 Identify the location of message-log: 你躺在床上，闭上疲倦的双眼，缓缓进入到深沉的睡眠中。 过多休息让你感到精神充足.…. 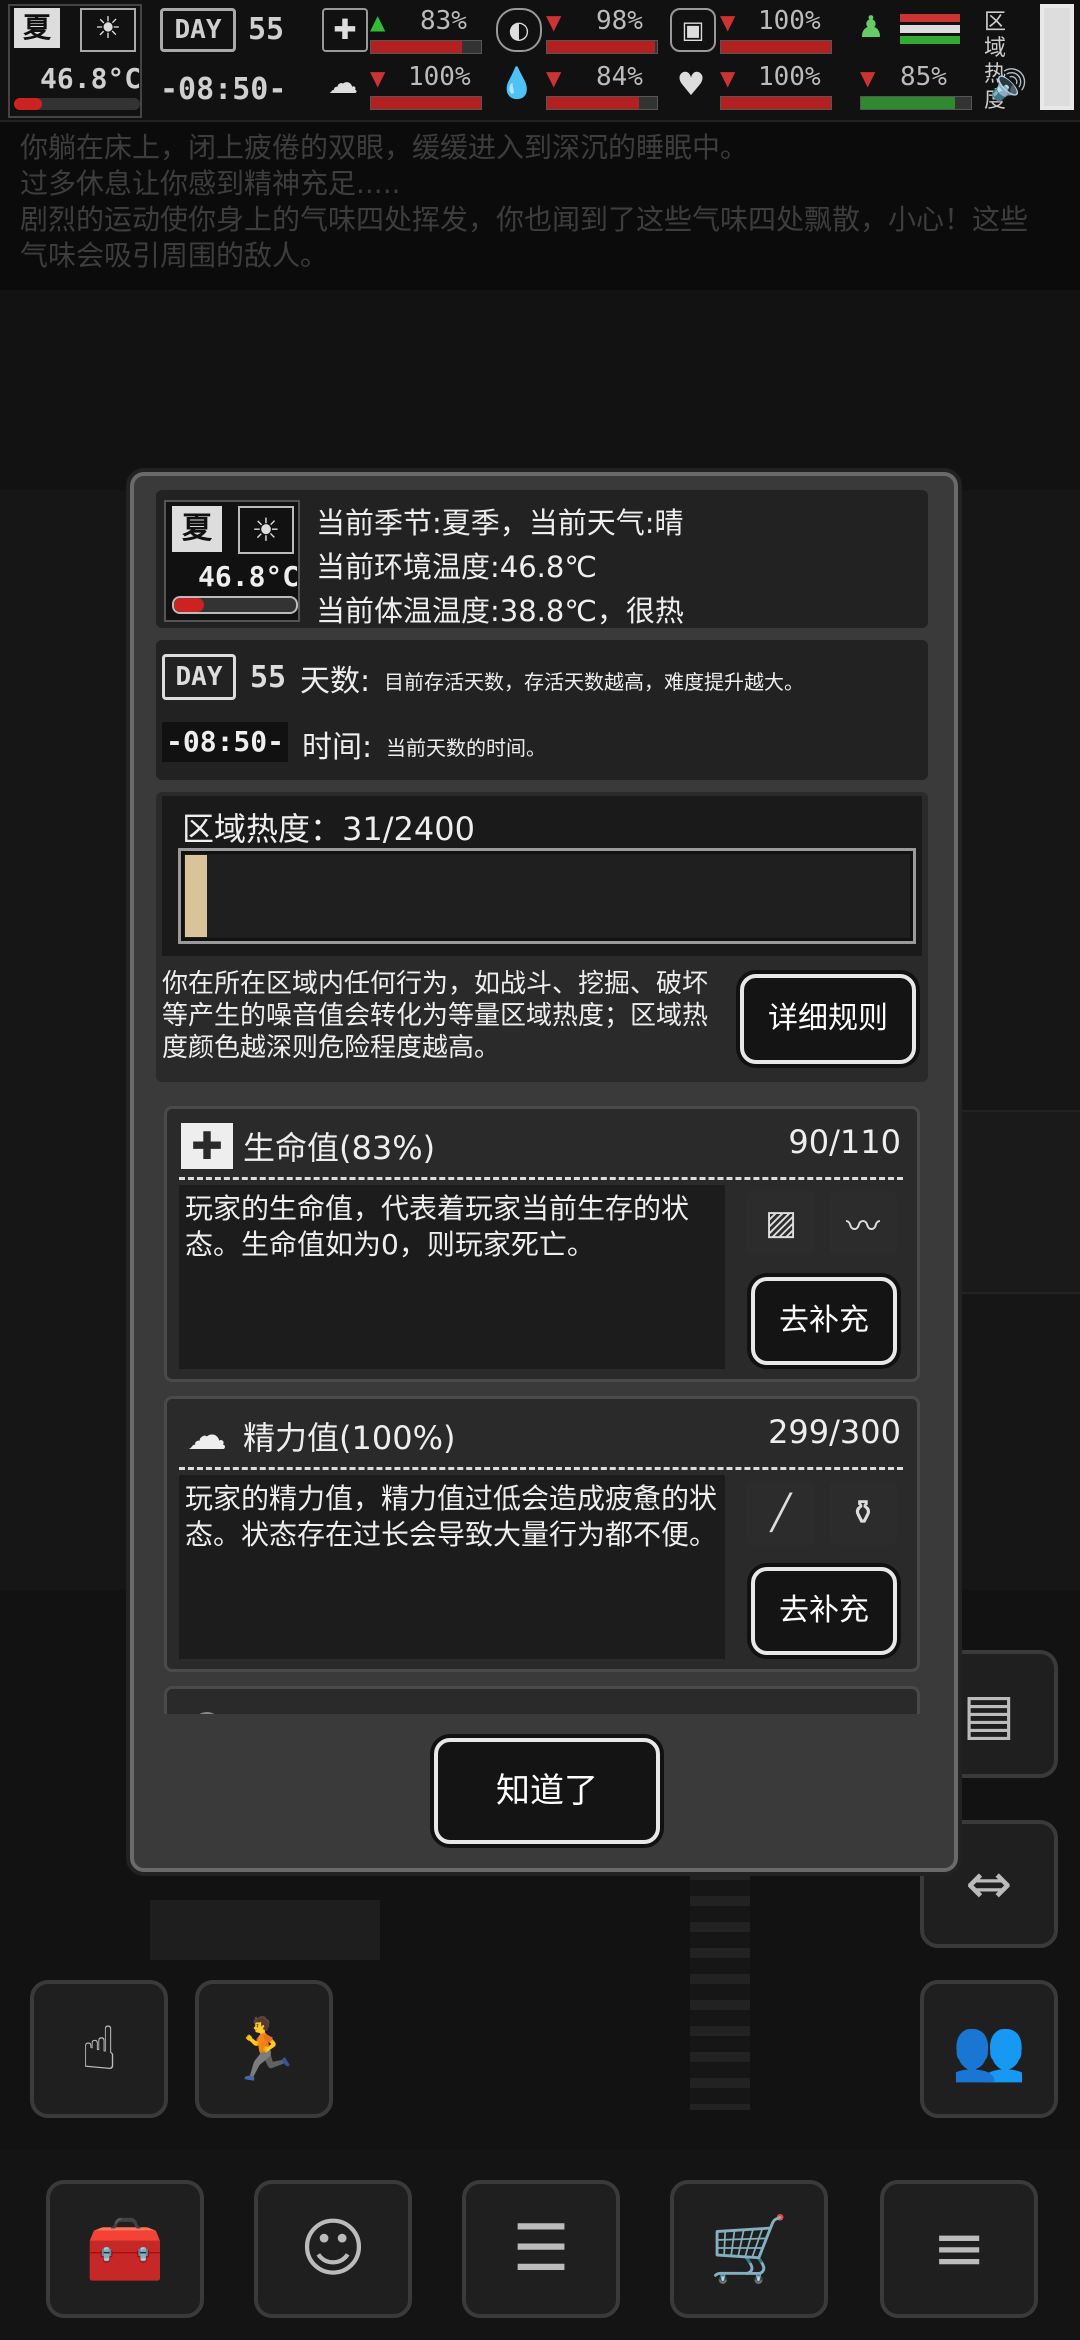
(540, 202).